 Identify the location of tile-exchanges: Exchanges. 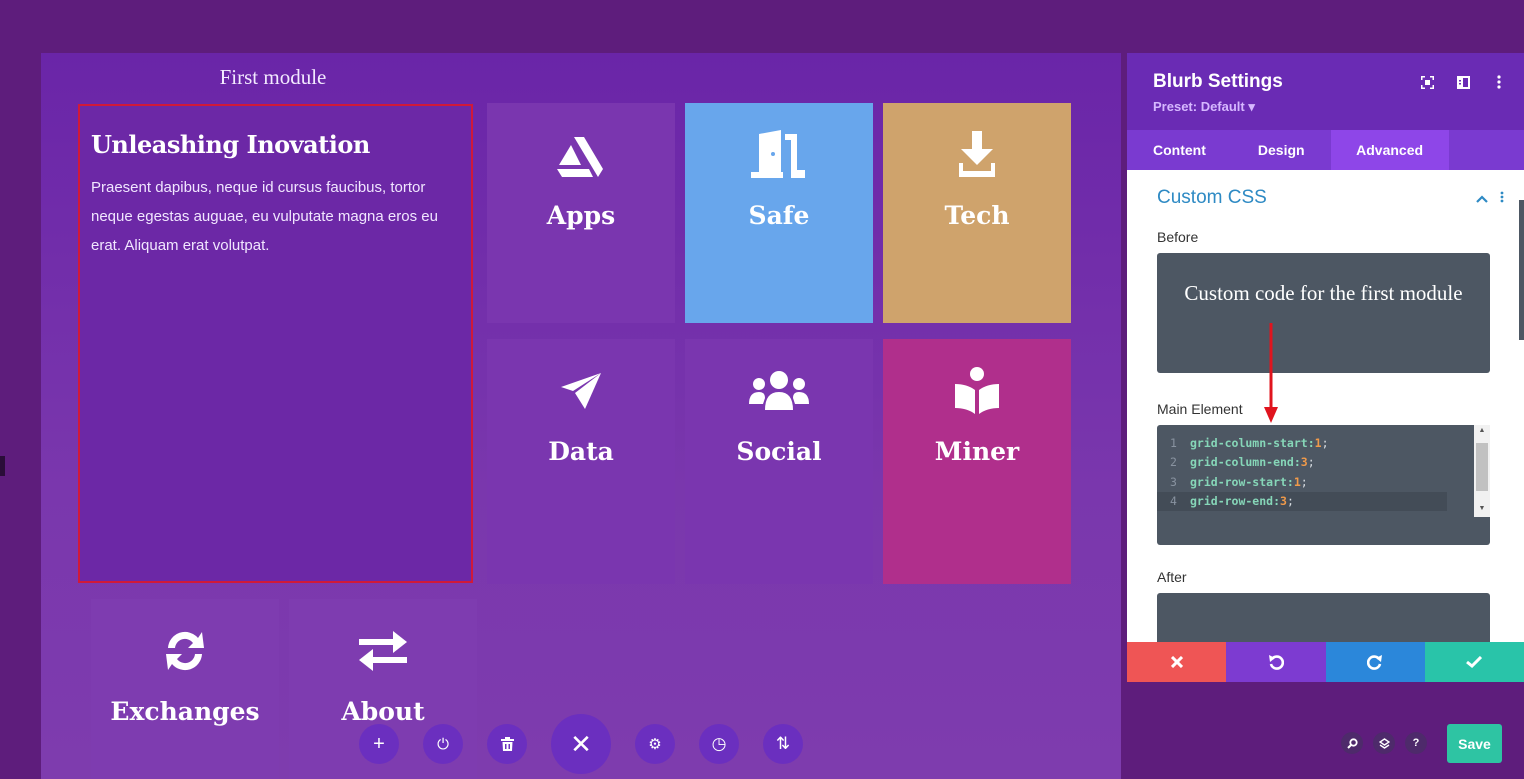
(185, 689).